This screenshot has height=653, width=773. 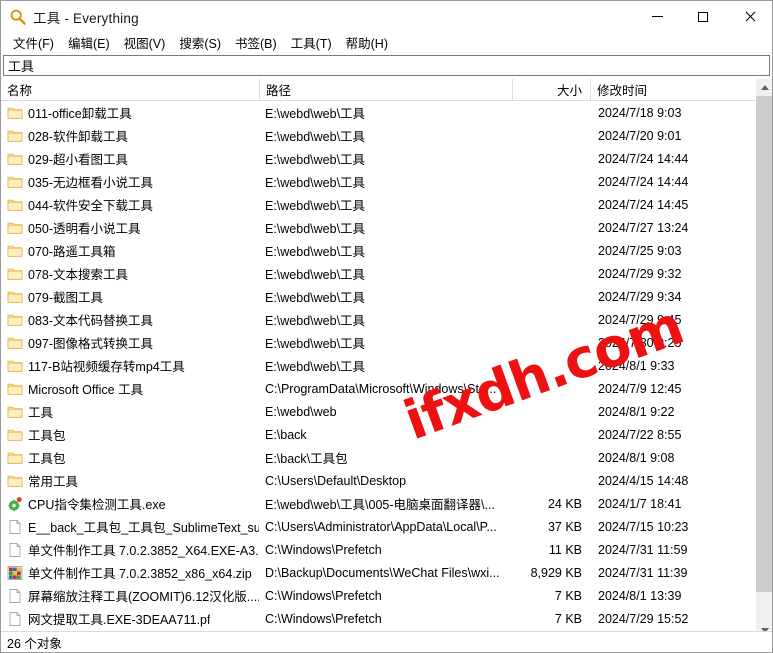 I want to click on cell-date: 2024/1/7 18:41, so click(x=640, y=503).